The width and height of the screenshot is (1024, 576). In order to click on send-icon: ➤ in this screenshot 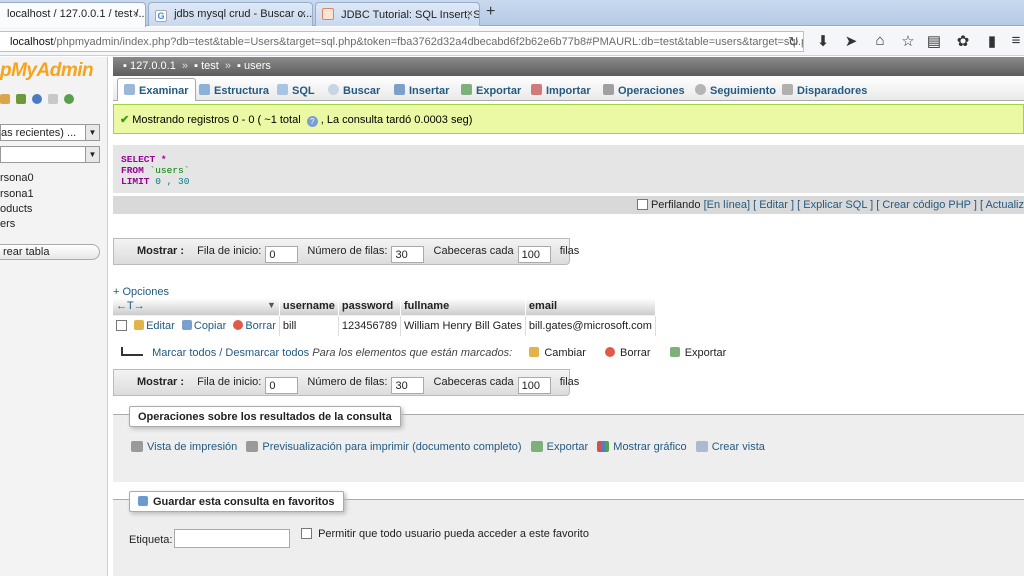, I will do `click(851, 41)`.